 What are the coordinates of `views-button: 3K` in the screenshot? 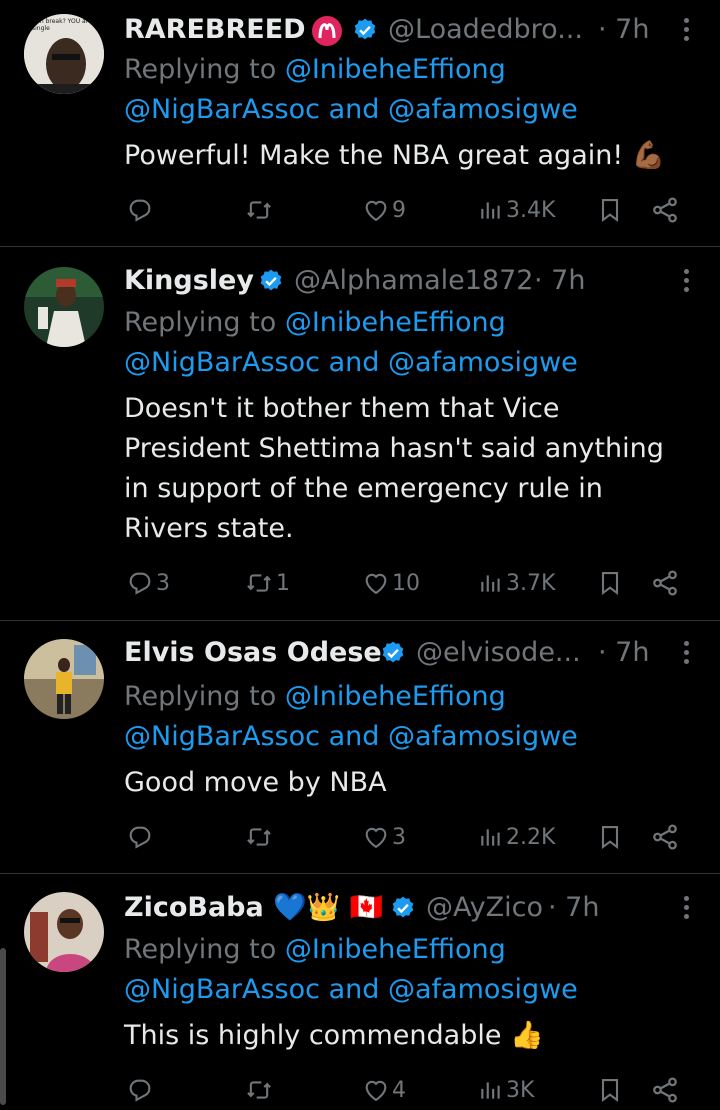 It's located at (506, 1090).